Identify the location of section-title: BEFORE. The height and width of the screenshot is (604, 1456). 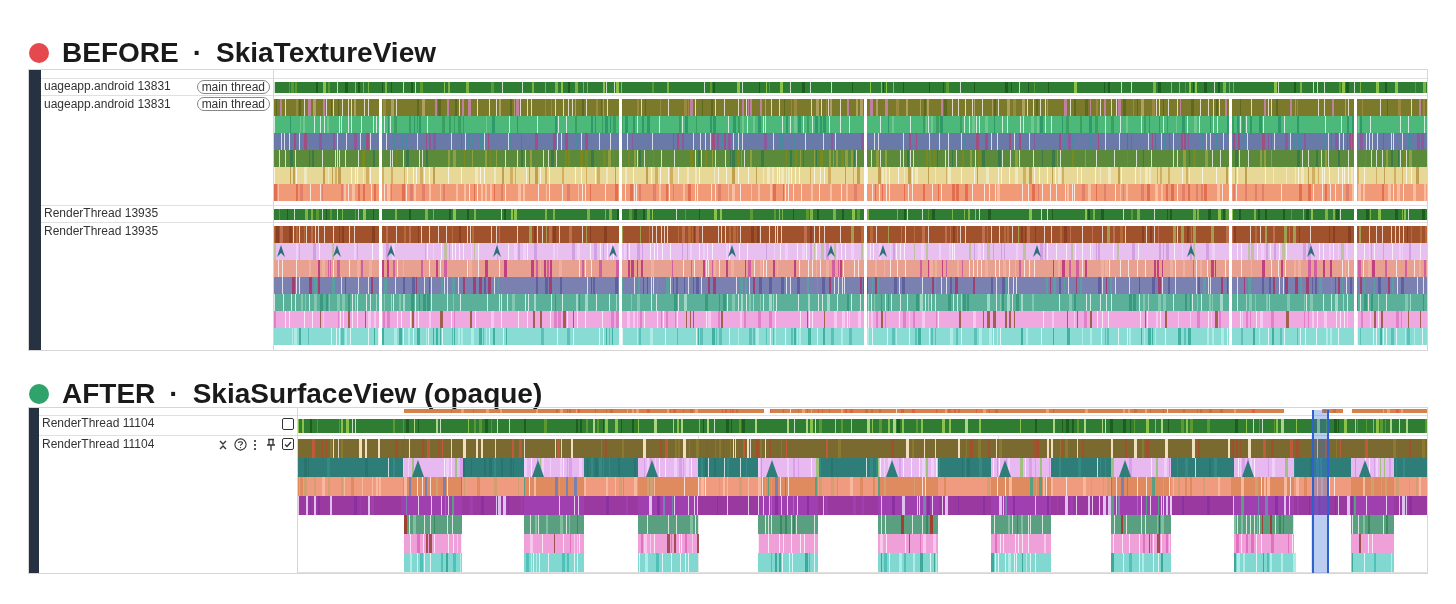
(120, 53).